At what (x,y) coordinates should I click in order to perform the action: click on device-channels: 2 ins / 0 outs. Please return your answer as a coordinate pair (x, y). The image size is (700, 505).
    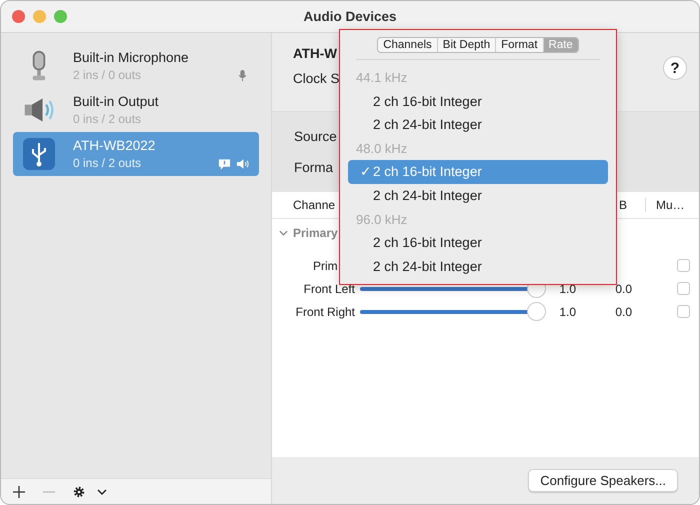
    Looking at the image, I should click on (107, 75).